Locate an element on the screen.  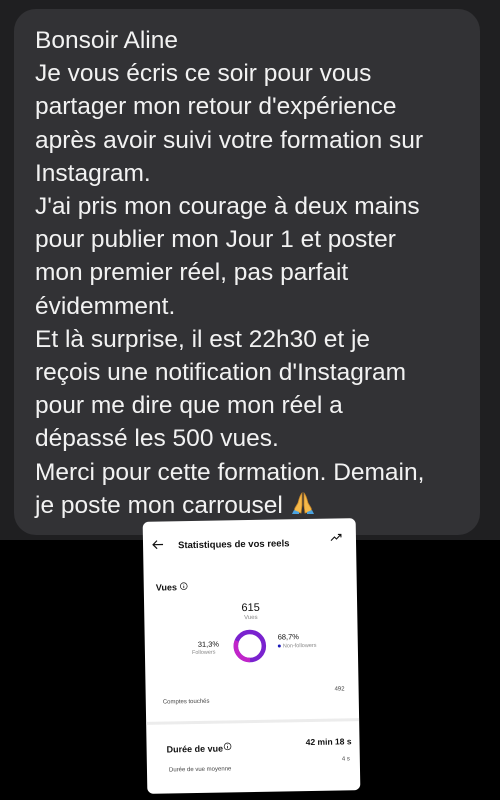
section-divider is located at coordinates (253, 721).